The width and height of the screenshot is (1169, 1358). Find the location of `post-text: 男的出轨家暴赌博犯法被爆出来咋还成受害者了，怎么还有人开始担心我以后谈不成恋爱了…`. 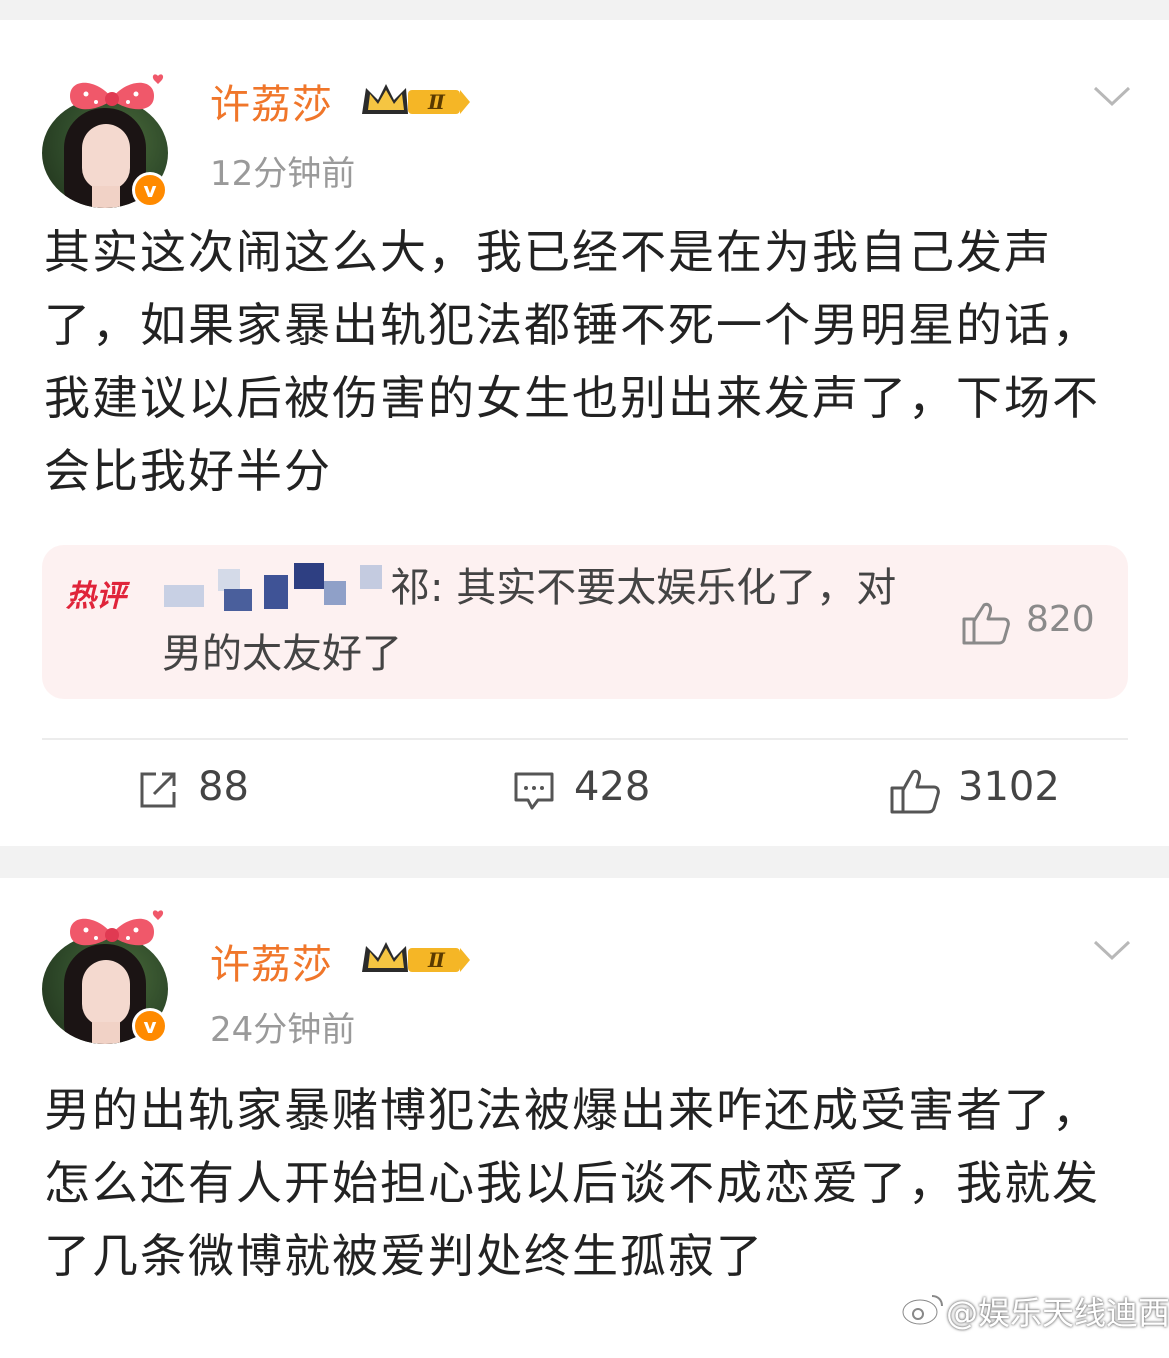

post-text: 男的出轨家暴赌博犯法被爆出来咋还成受害者了，怎么还有人开始担心我以后谈不成恋爱了… is located at coordinates (572, 1183).